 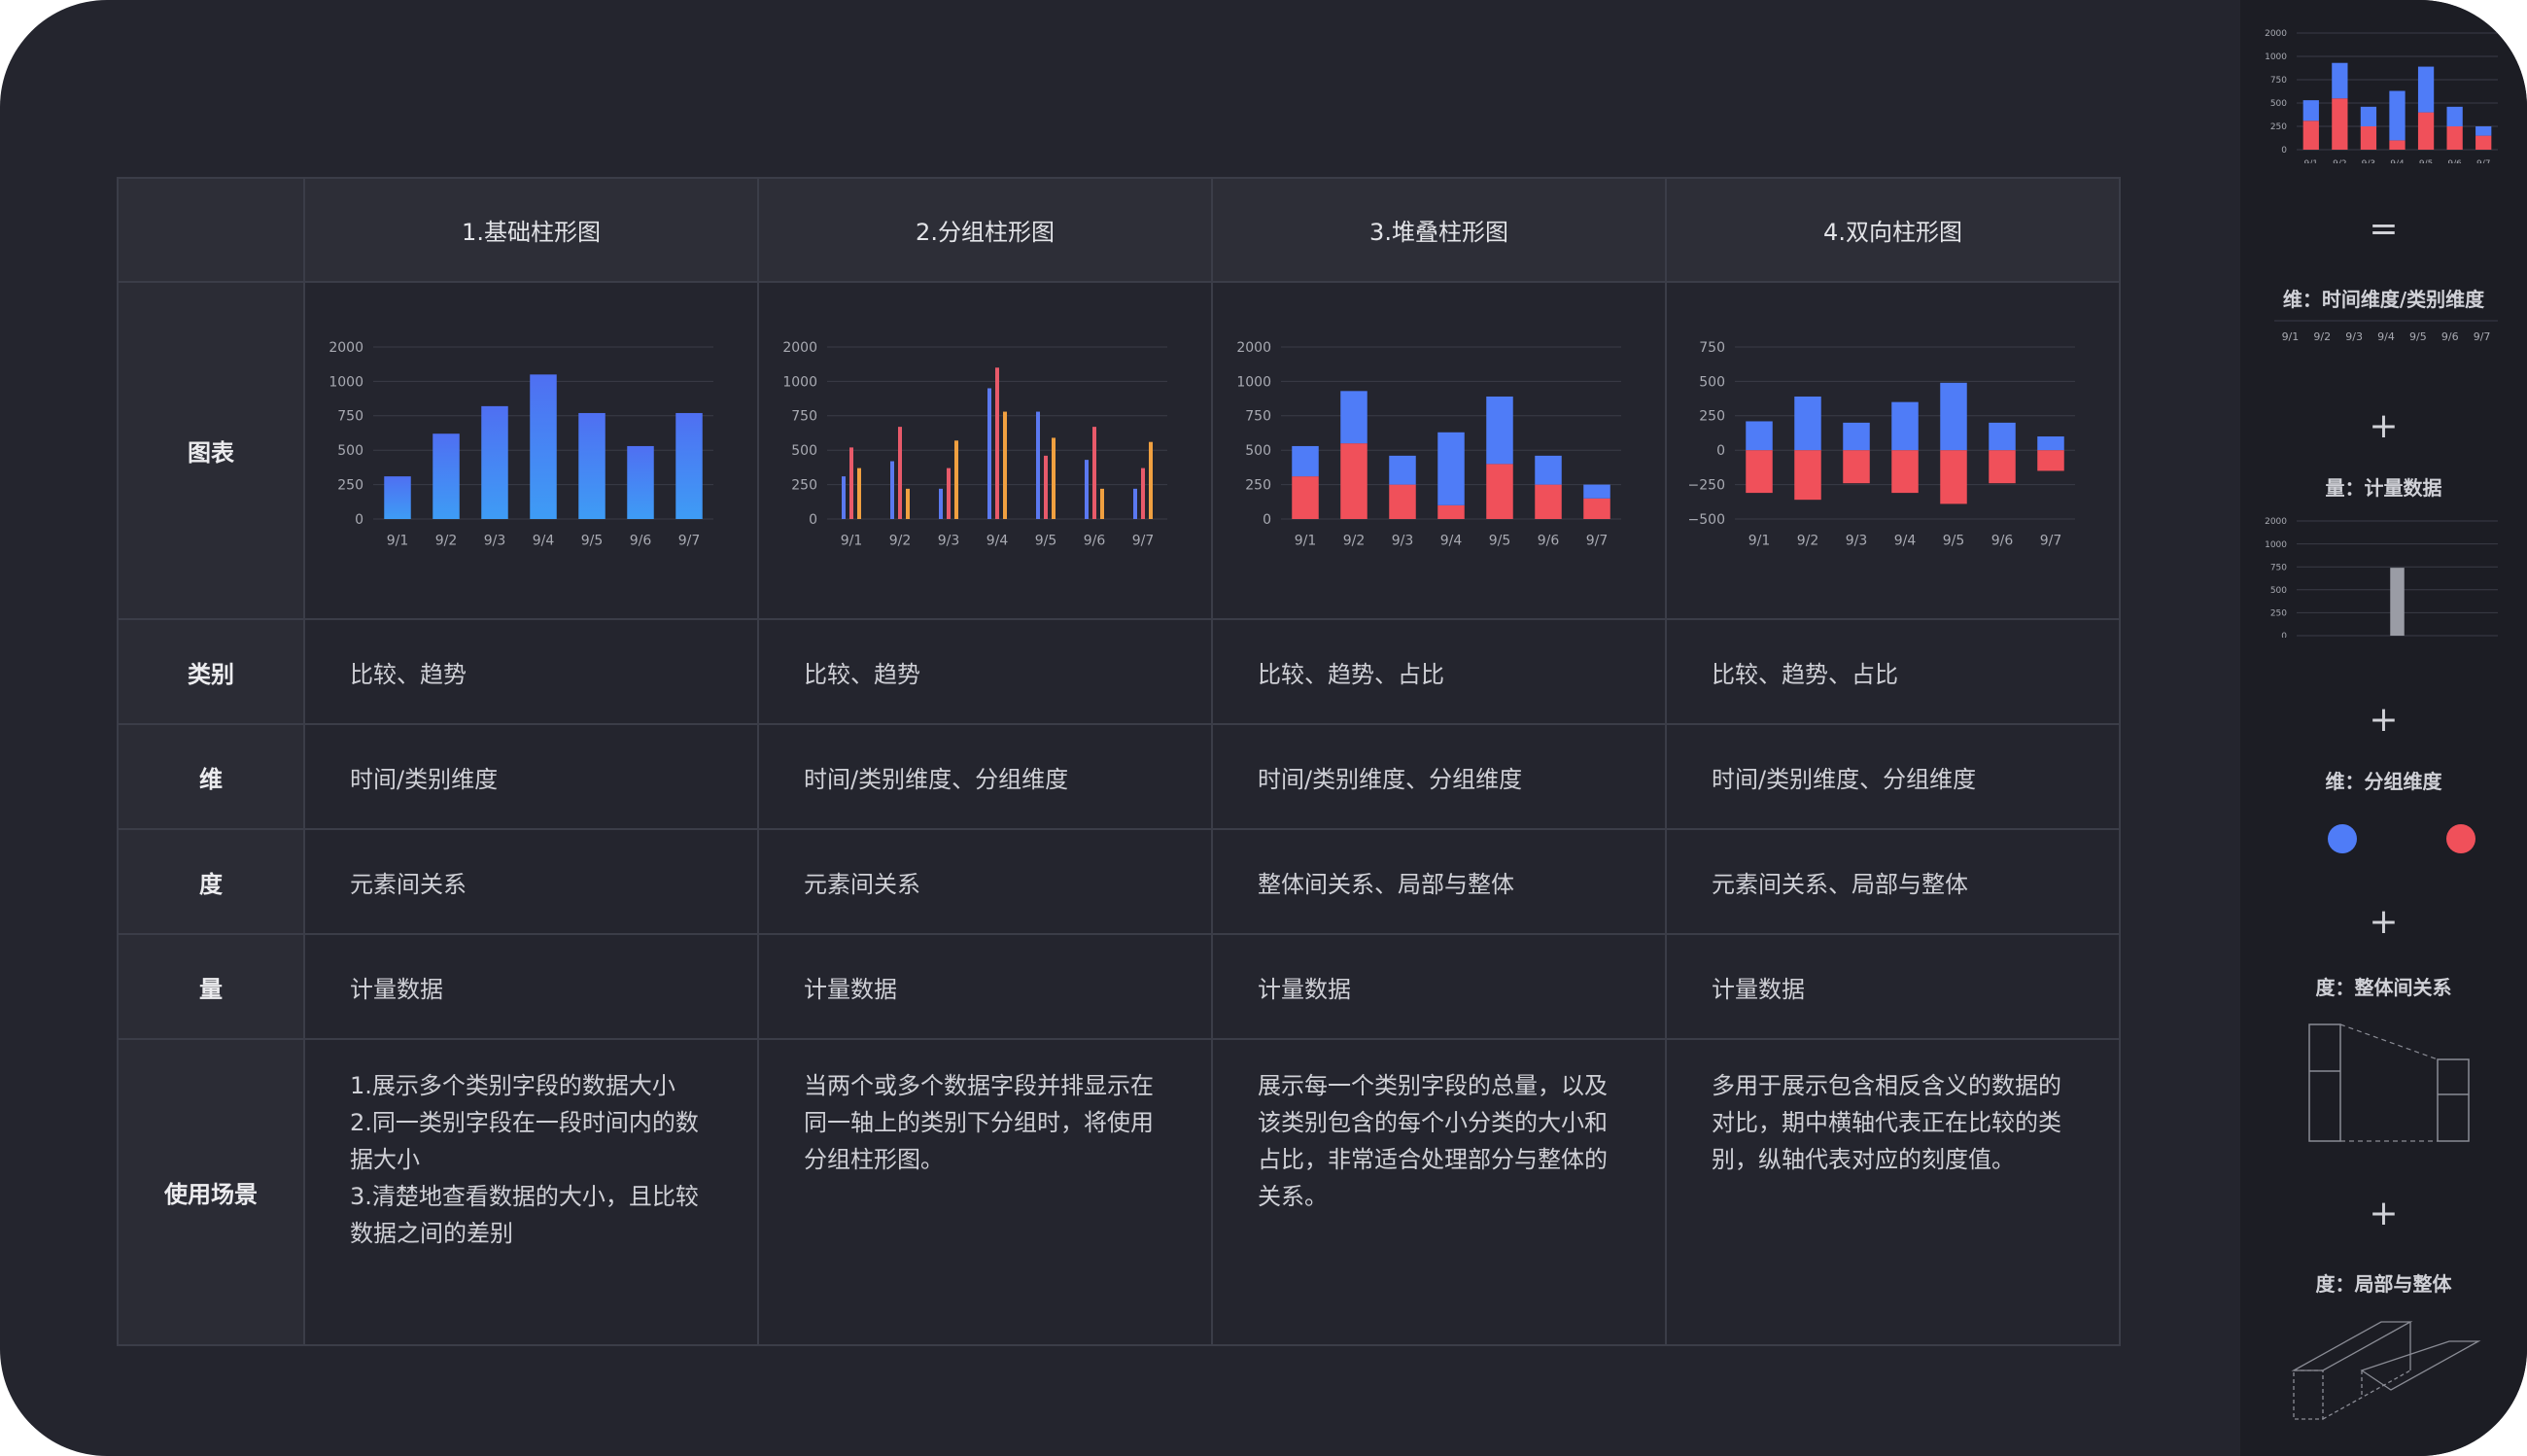 What do you see at coordinates (1439, 230) in the screenshot?
I see `header-stacked-bar: 3.堆叠柱形图` at bounding box center [1439, 230].